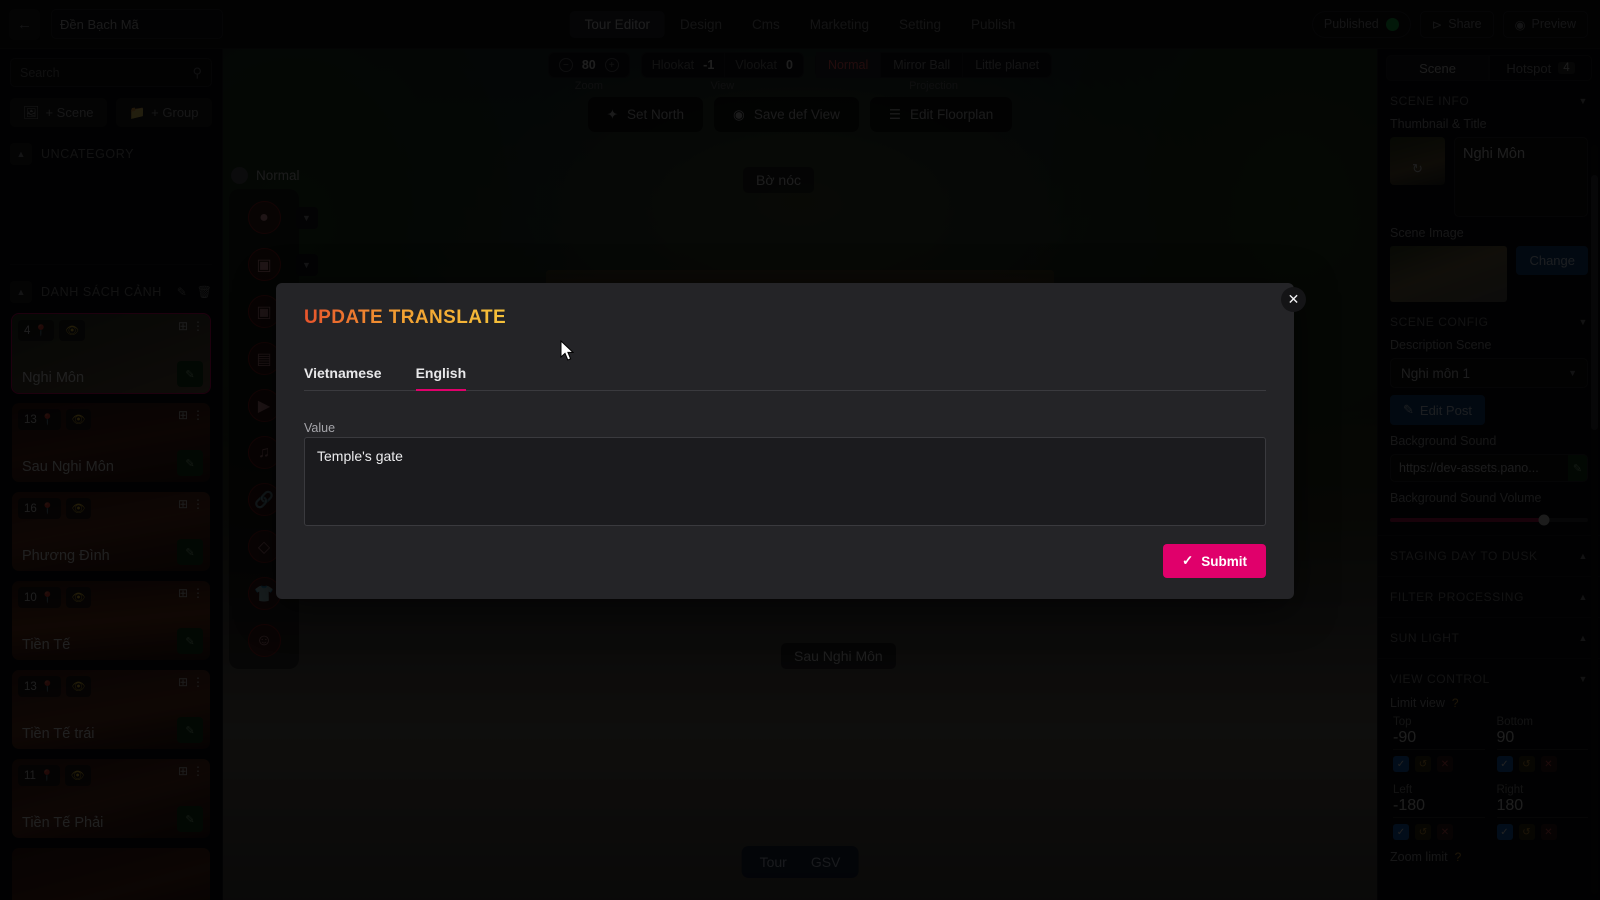 The width and height of the screenshot is (1600, 900). I want to click on submit-label: Submit, so click(1224, 561).